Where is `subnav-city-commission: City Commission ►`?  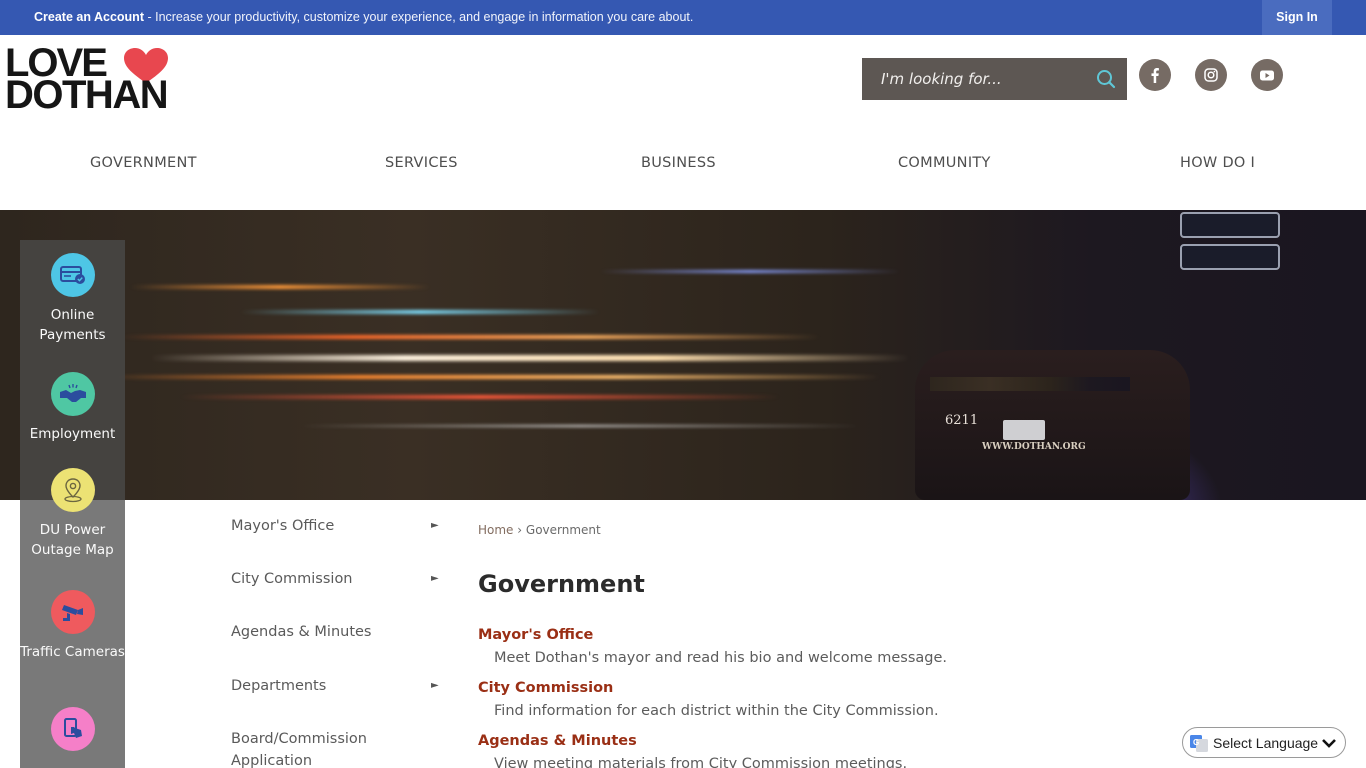
subnav-city-commission: City Commission ► is located at coordinates (338, 579).